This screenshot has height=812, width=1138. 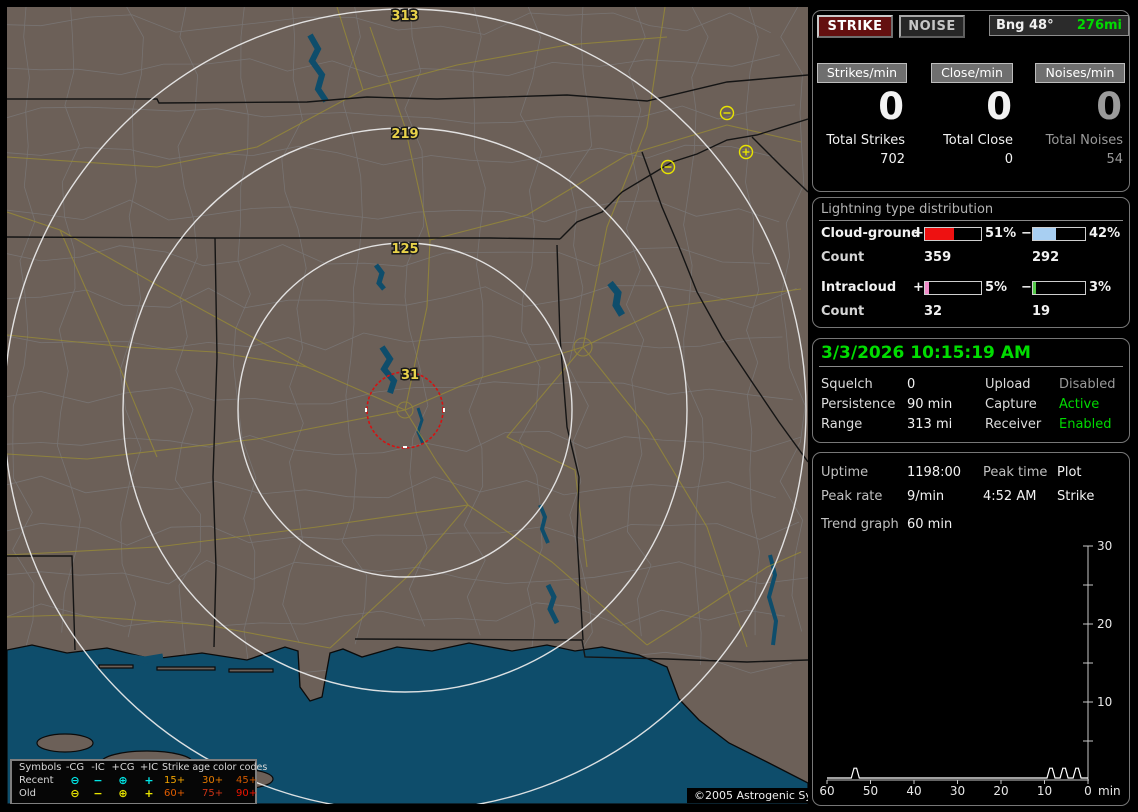 I want to click on legend-recent-row: Recent ⊖ − ⊕ + 15+ 30+ 45+, so click(x=134, y=780).